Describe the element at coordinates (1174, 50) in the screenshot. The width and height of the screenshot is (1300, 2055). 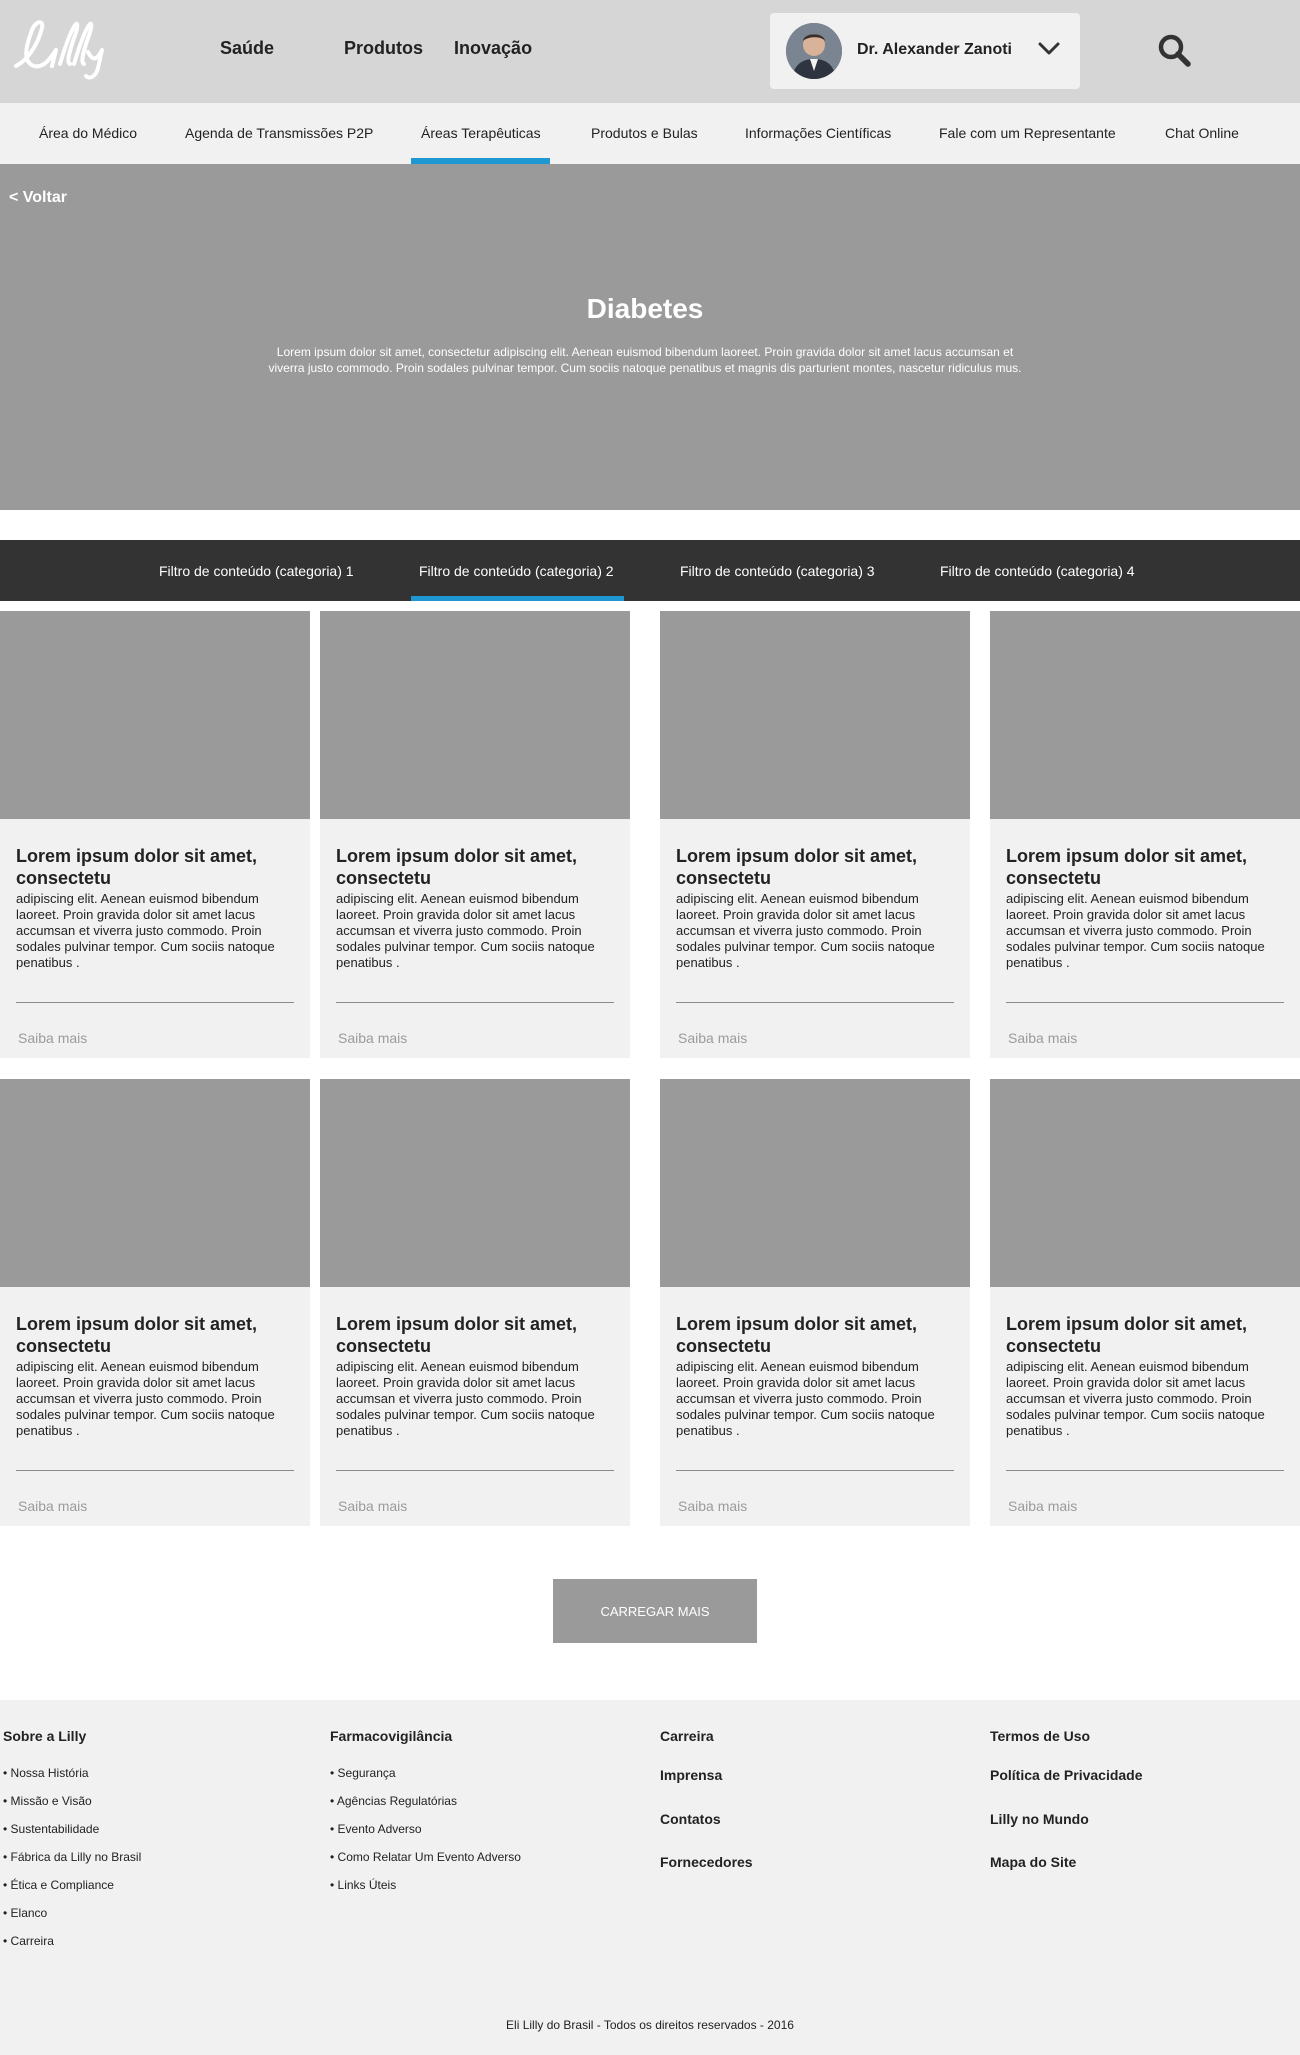
I see `search-icon` at that location.